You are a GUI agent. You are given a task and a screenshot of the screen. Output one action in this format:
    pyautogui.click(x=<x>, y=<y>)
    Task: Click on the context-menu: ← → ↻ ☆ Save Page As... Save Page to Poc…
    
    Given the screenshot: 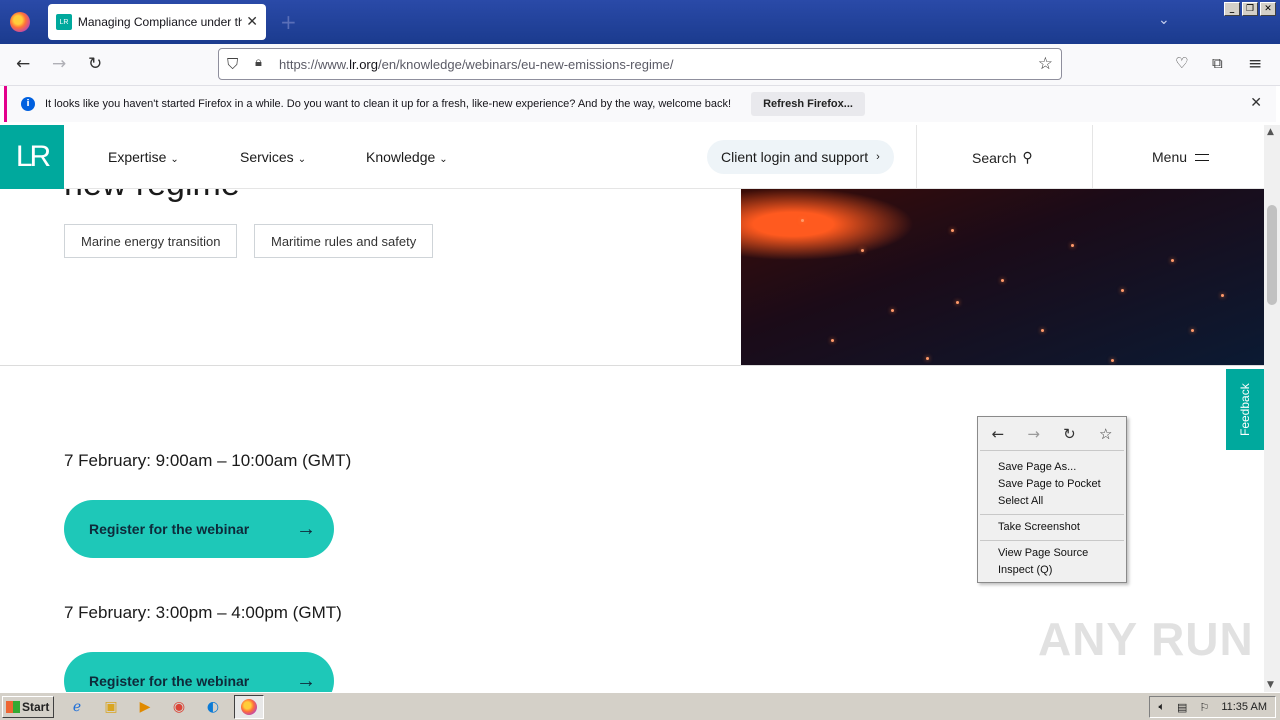 What is the action you would take?
    pyautogui.click(x=1052, y=499)
    